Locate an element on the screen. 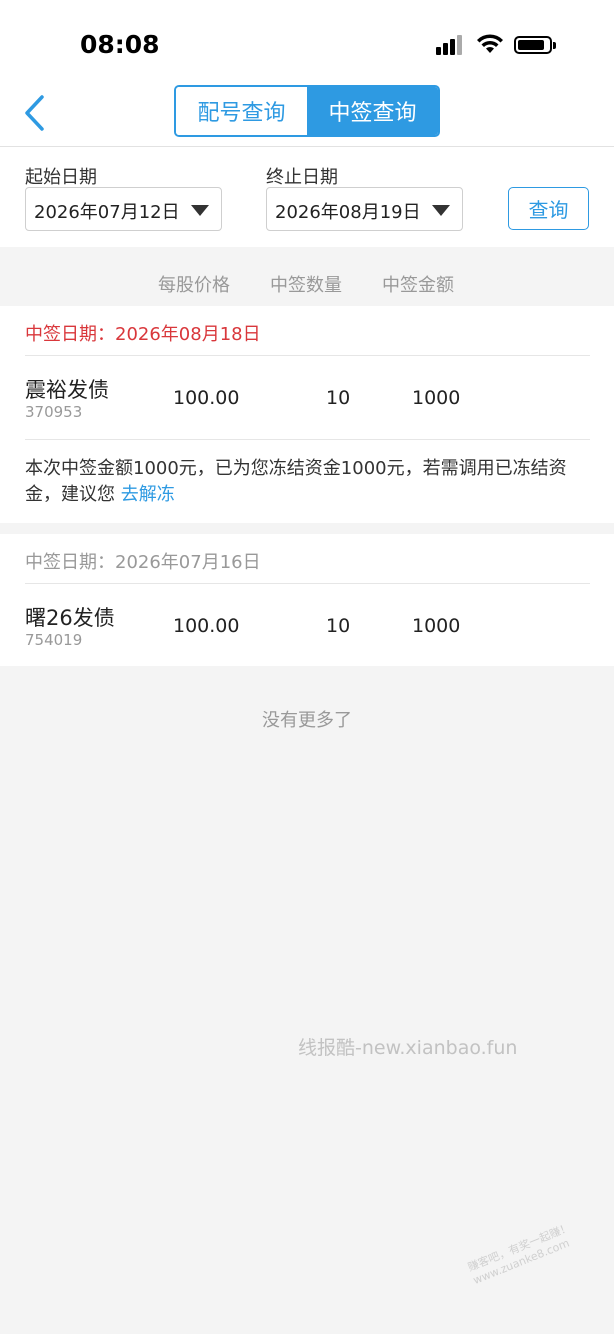  bond-code: 370953 is located at coordinates (54, 412).